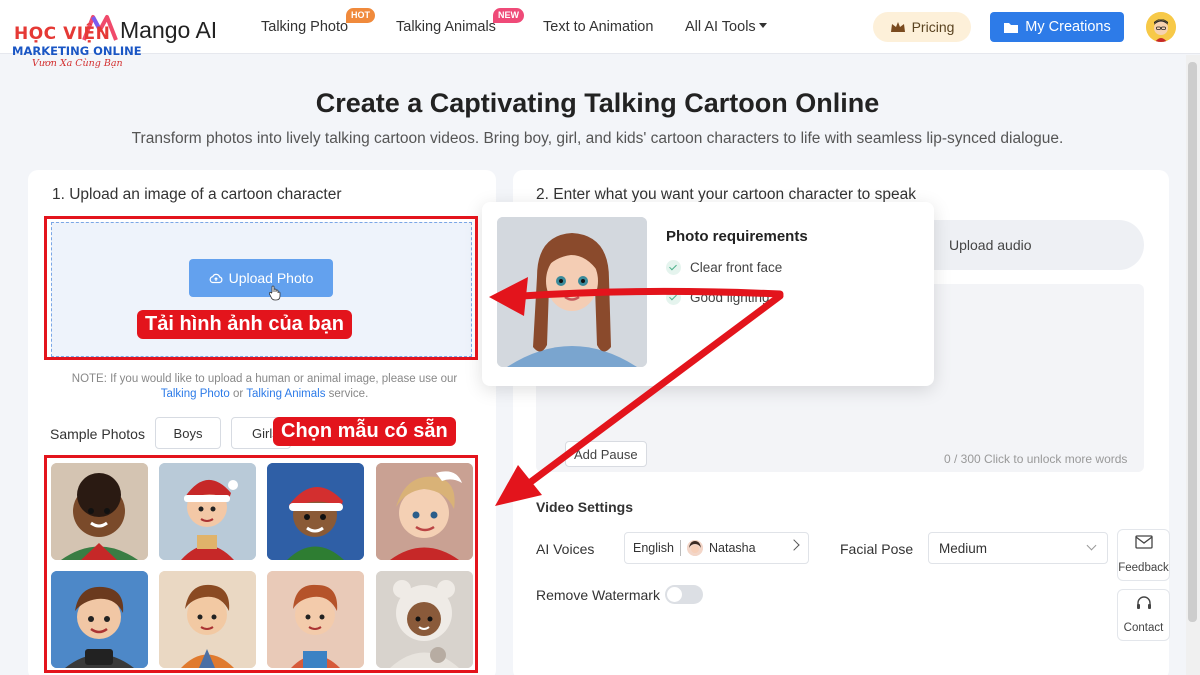  Describe the element at coordinates (565, 549) in the screenshot. I see `ai-voices-label: AI Voices` at that location.